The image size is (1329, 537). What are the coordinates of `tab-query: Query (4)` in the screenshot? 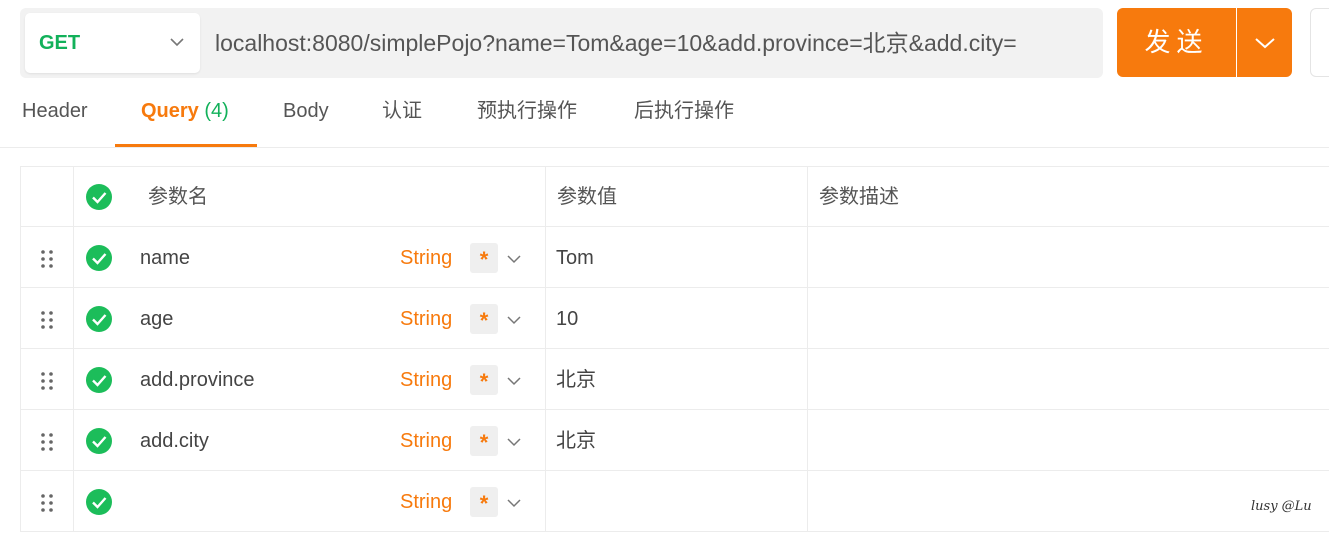 It's located at (185, 117).